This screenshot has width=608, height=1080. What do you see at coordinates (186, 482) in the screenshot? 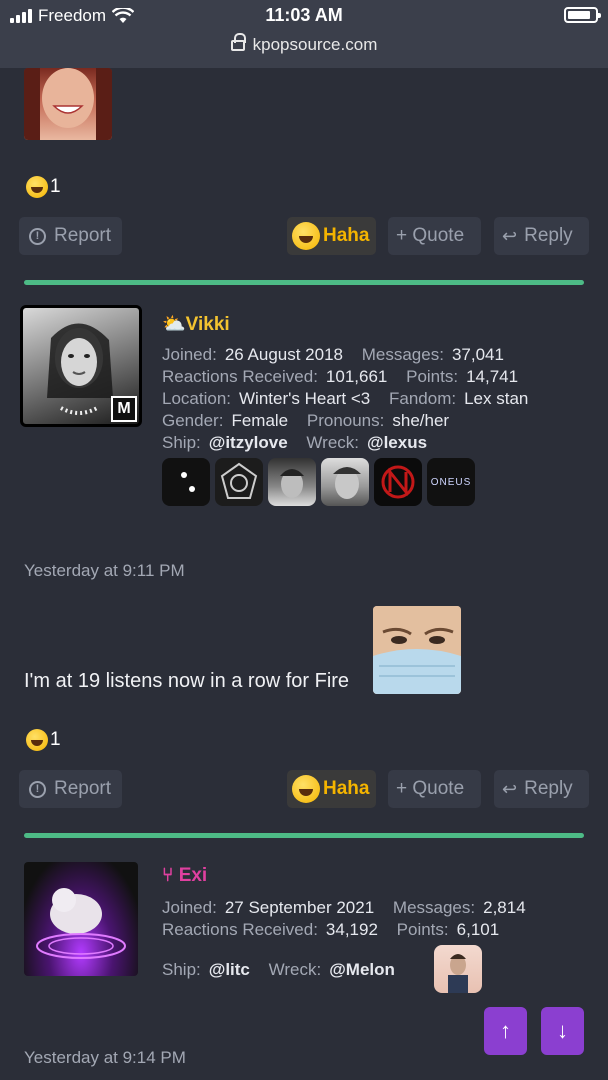
I see `badge-dots-icon` at bounding box center [186, 482].